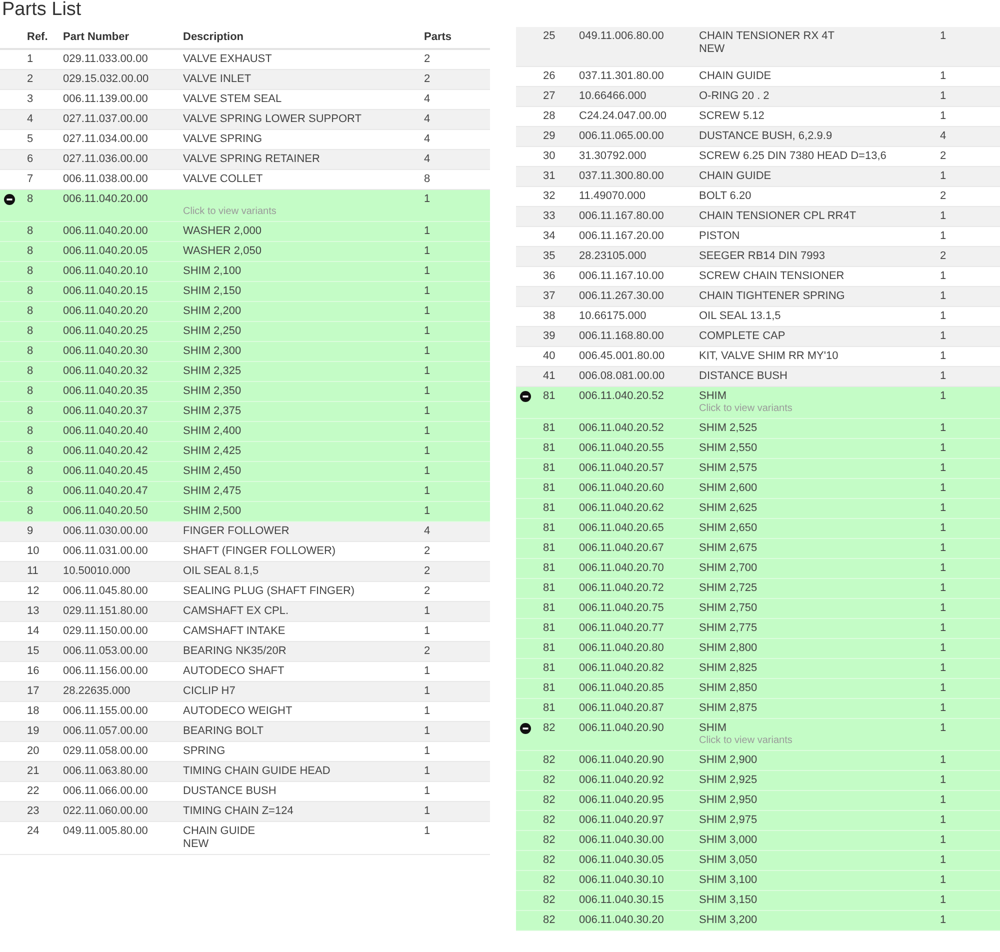 This screenshot has height=952, width=1000. Describe the element at coordinates (613, 156) in the screenshot. I see `table-cell-text: 31.30792.000` at that location.